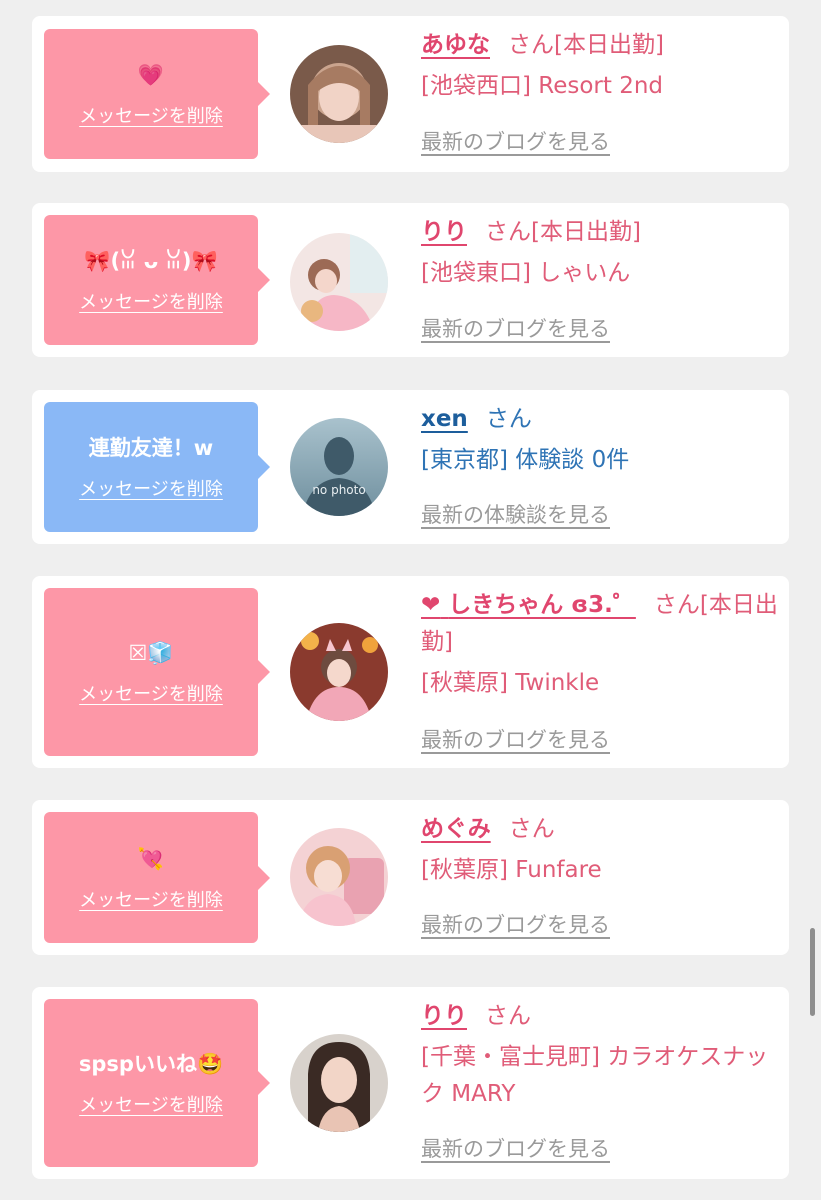 The width and height of the screenshot is (821, 1200). What do you see at coordinates (601, 624) in the screenshot?
I see `name-row: ❤ しきちゃん ɞ3.゜ さん[本日出勤]` at bounding box center [601, 624].